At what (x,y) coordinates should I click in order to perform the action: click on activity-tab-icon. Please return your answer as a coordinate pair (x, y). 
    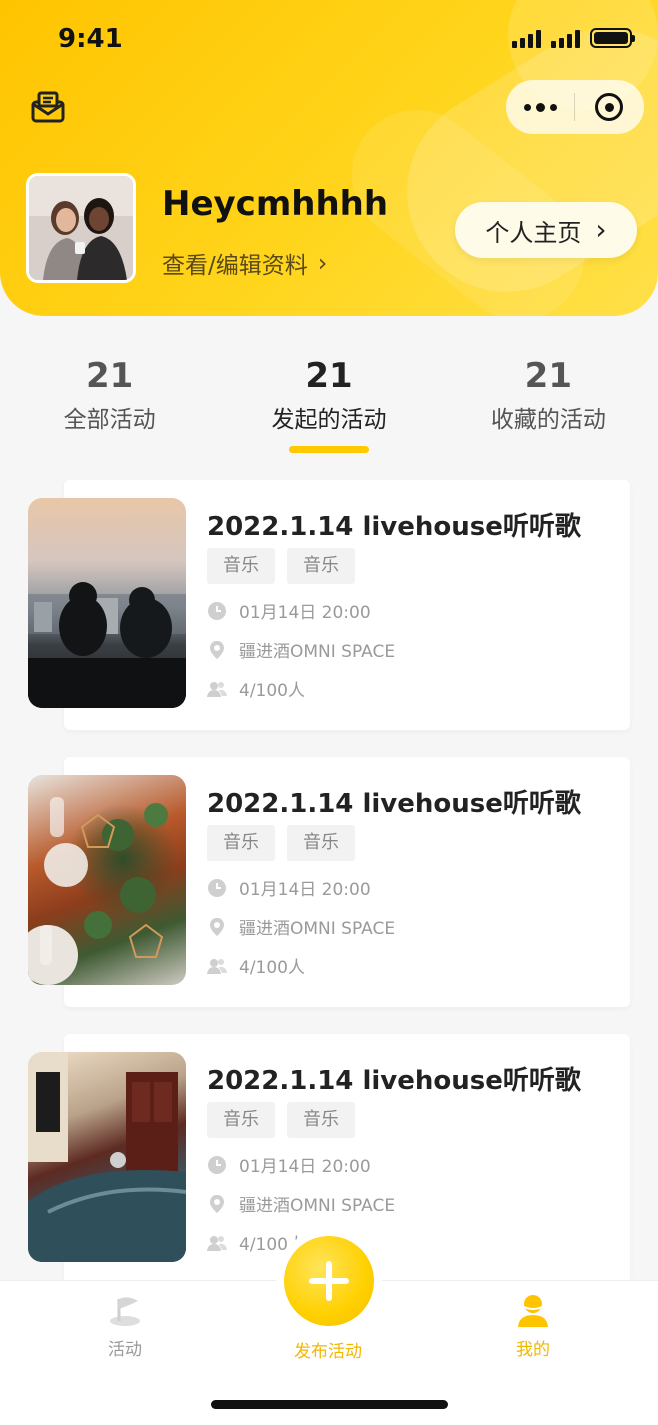
    Looking at the image, I should click on (125, 1310).